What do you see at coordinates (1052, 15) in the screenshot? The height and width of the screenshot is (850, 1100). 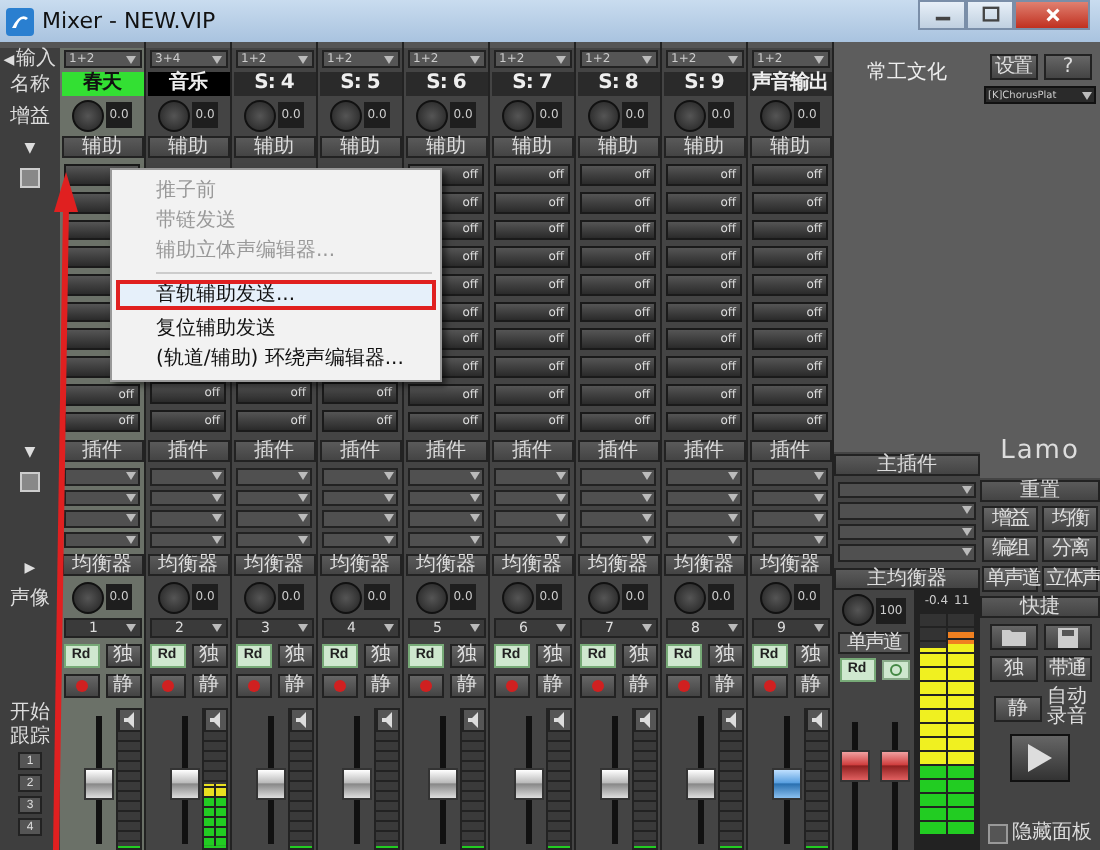 I see `close-button` at bounding box center [1052, 15].